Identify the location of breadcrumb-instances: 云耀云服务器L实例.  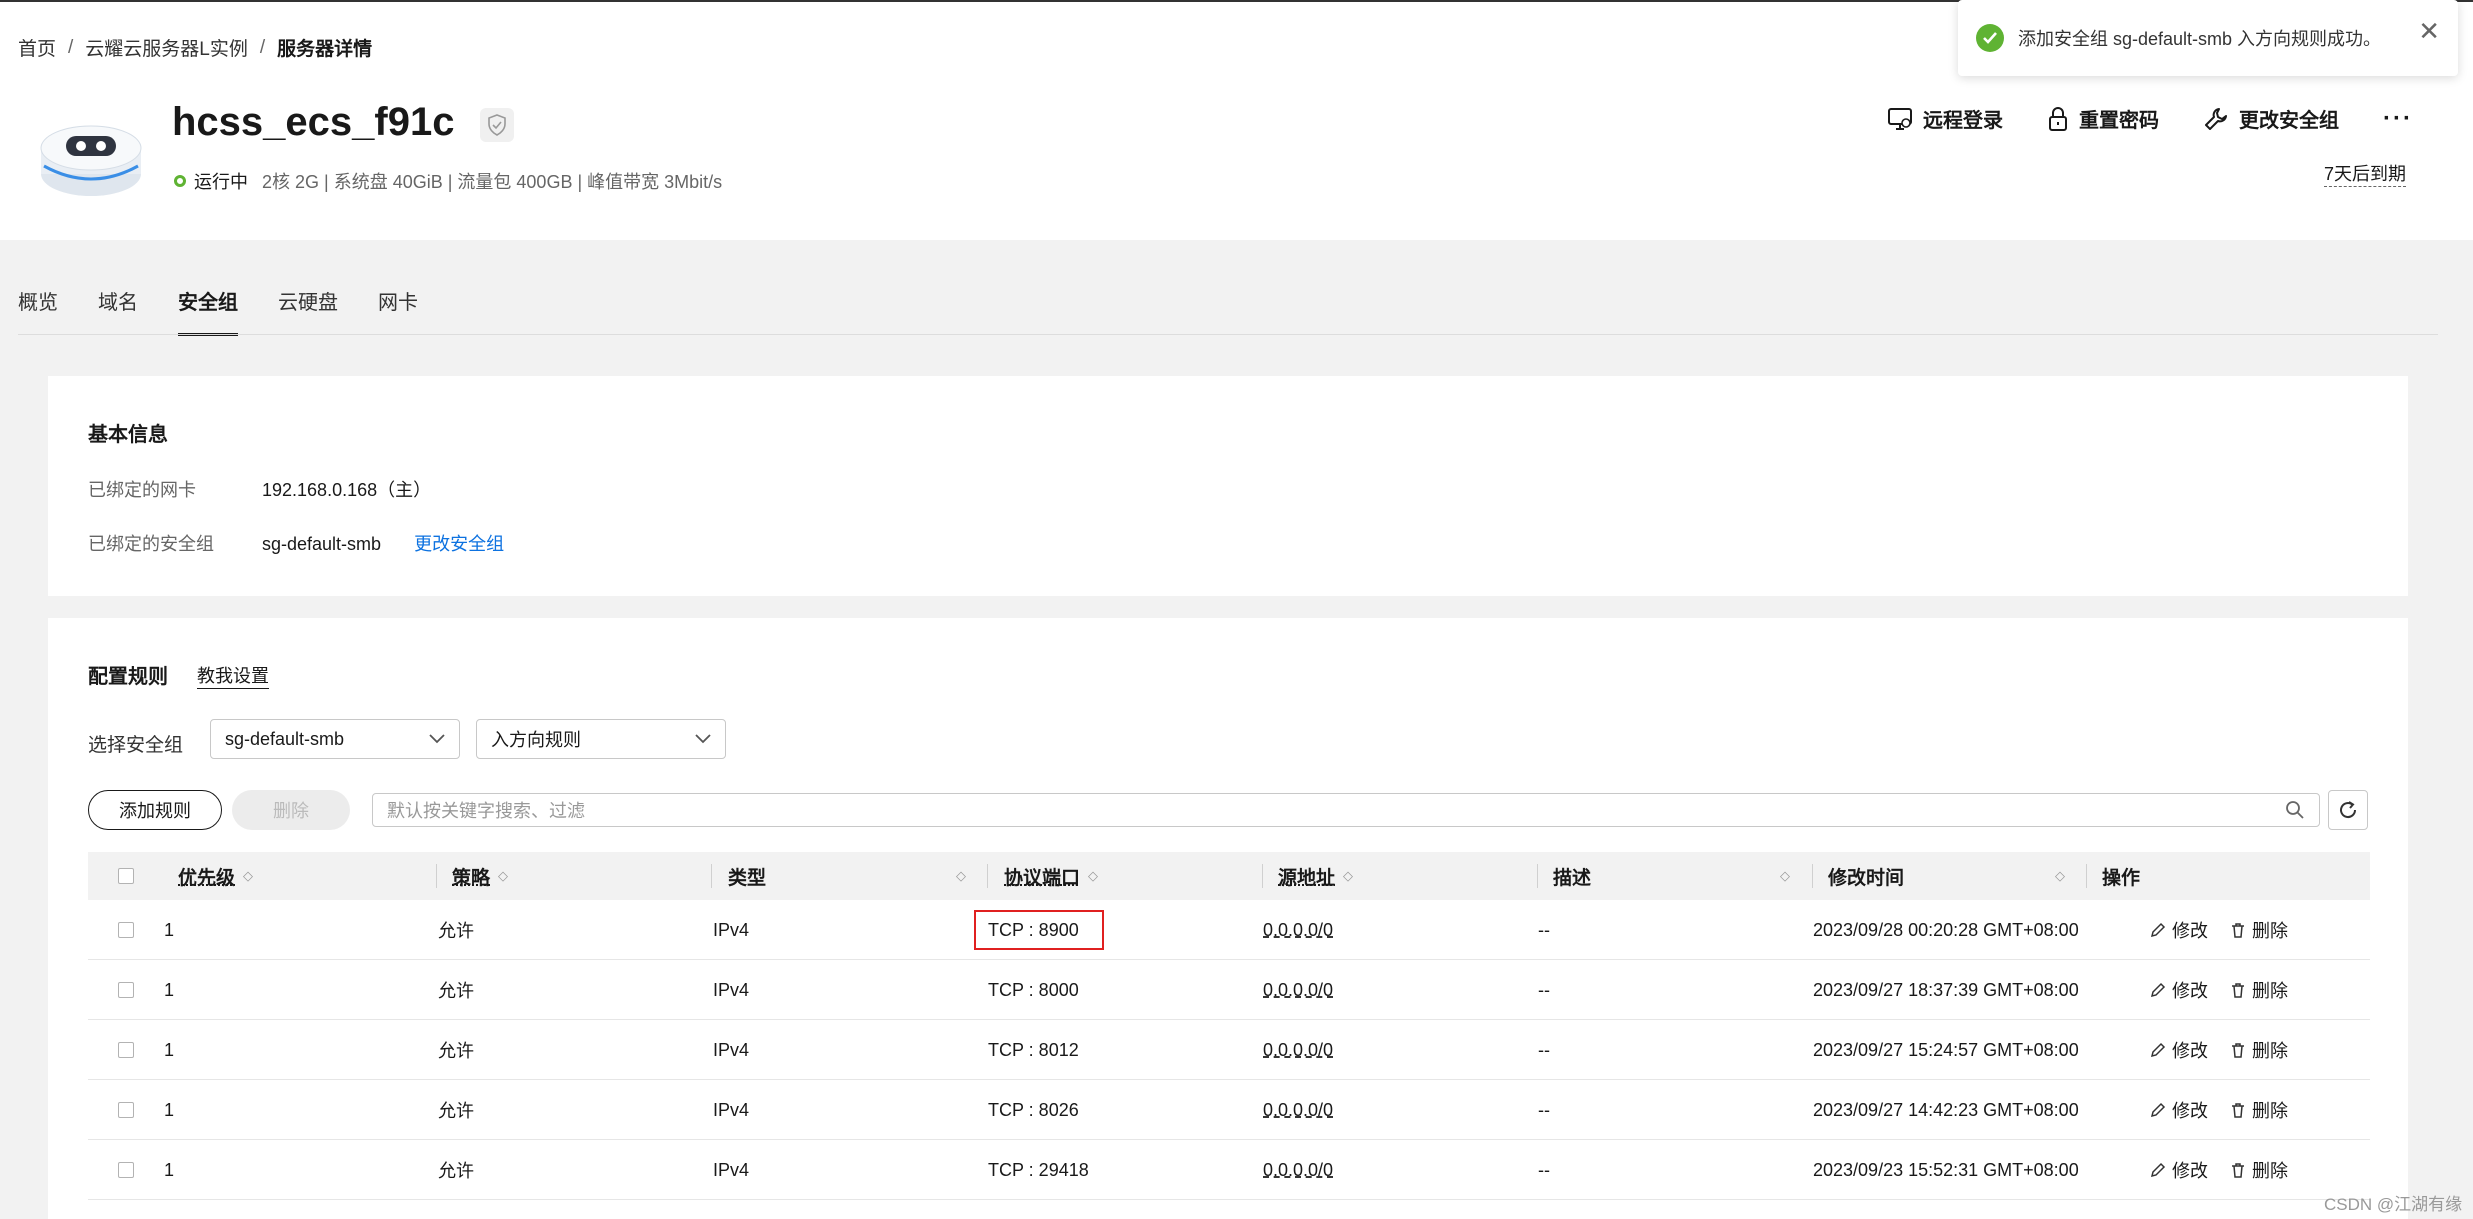
(166, 47).